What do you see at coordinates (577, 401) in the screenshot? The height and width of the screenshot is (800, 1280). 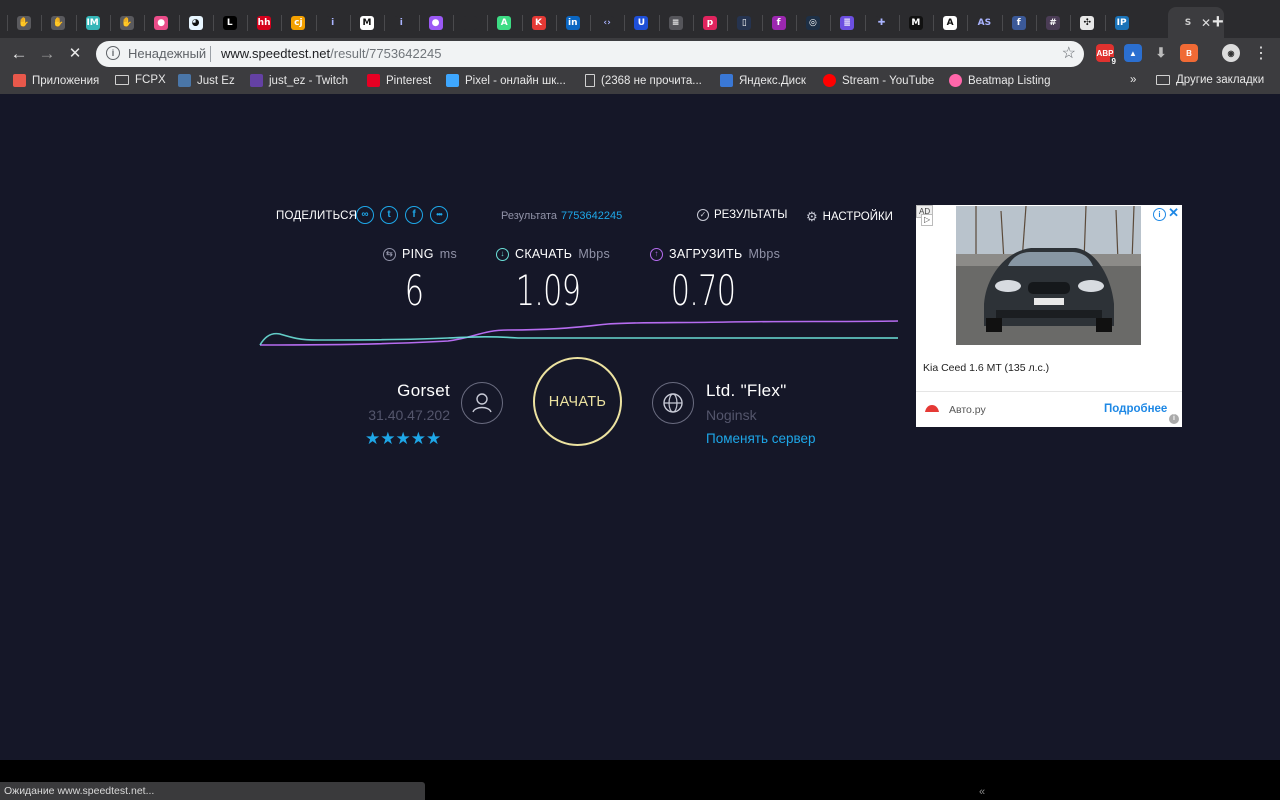 I see `start-button: НАЧАТЬ` at bounding box center [577, 401].